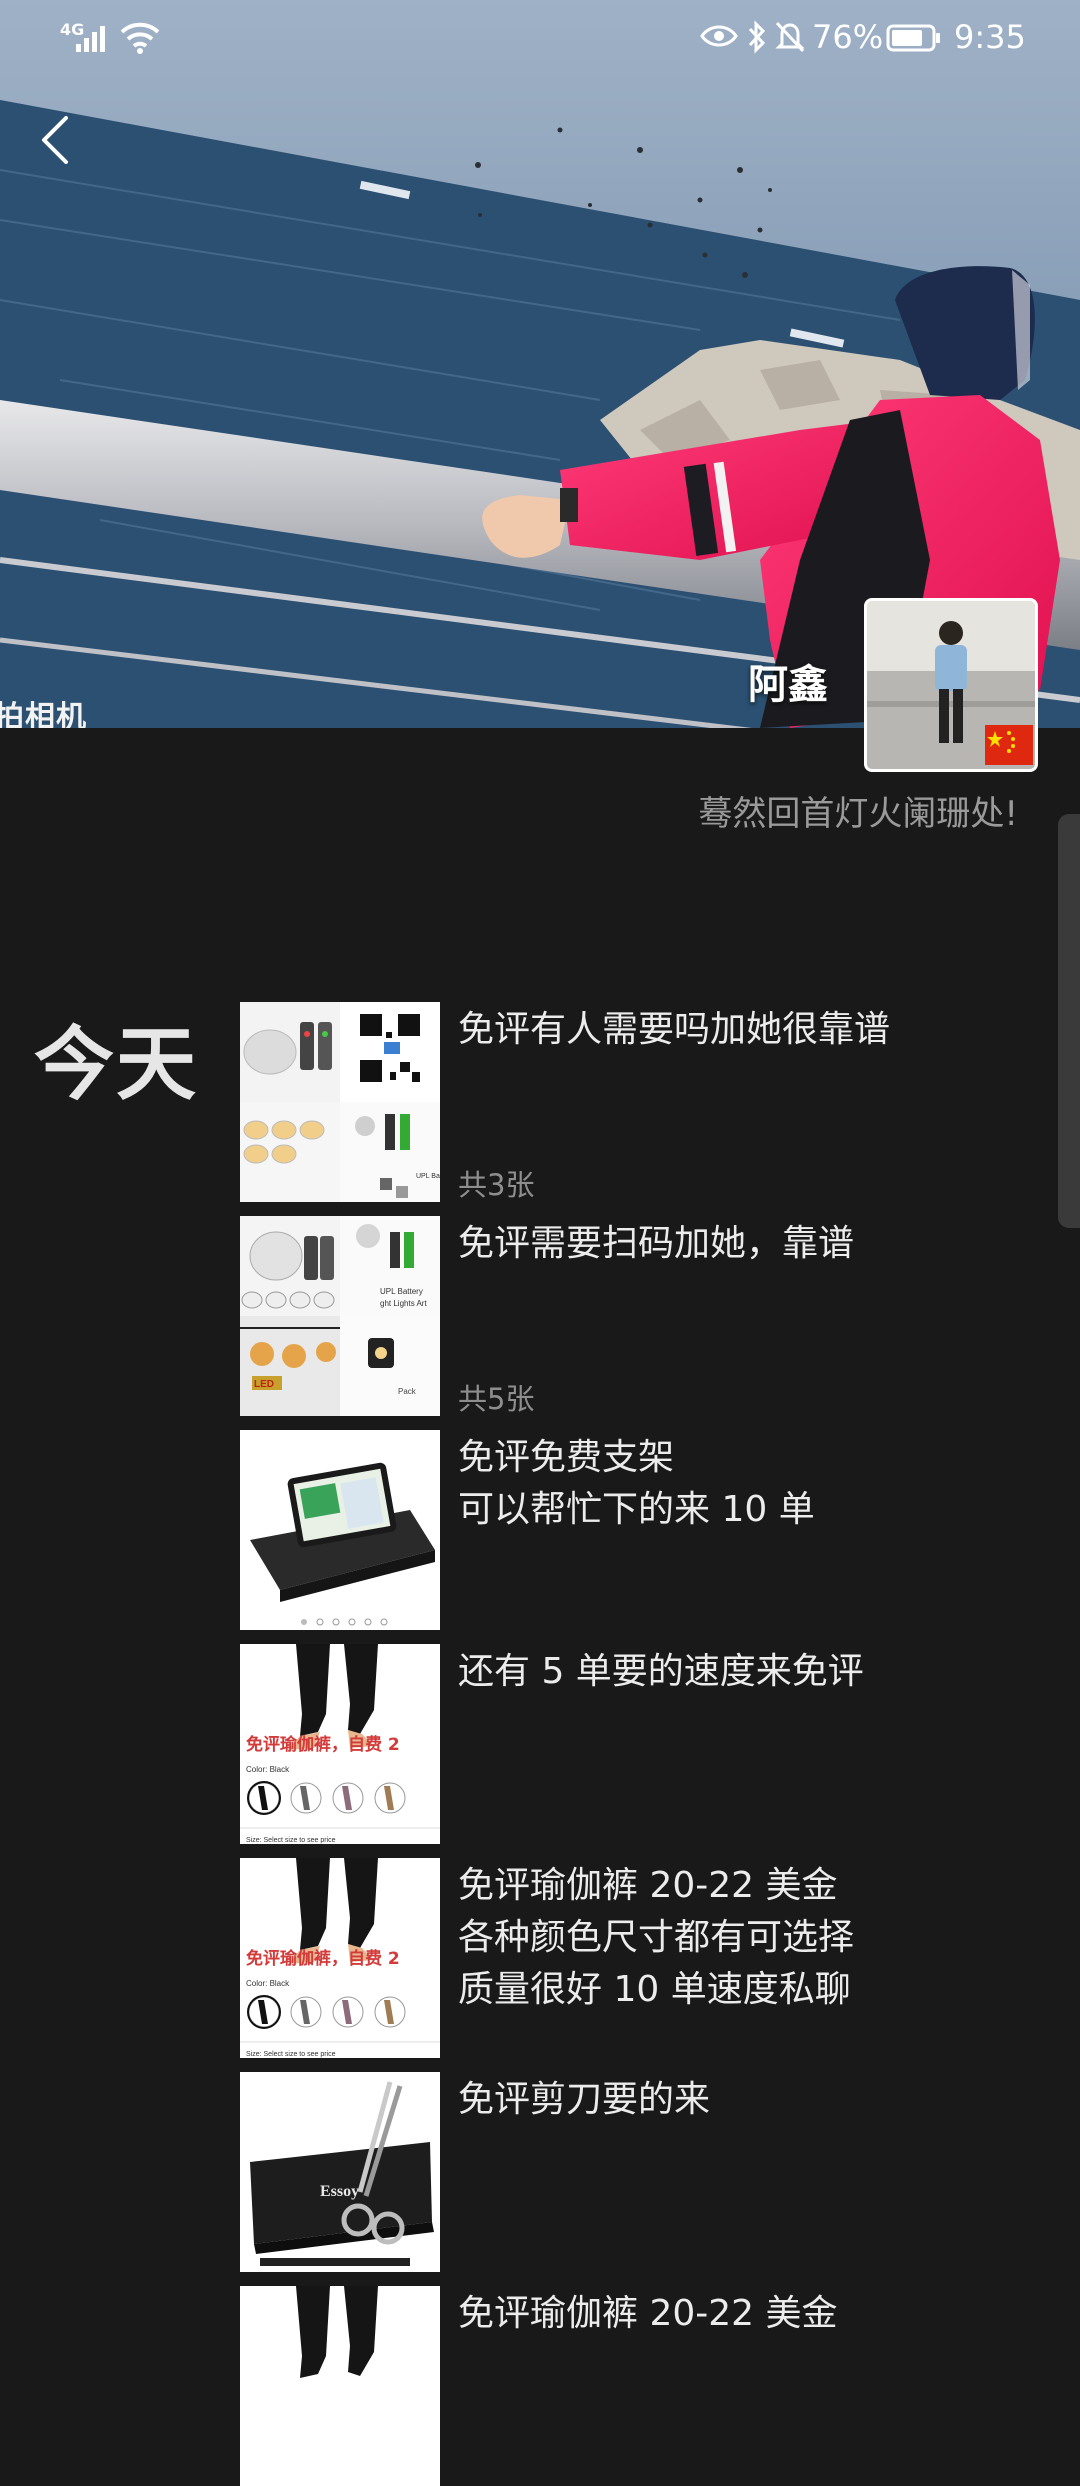  I want to click on profile-signature: 蓦然回首灯火阑珊处!, so click(858, 814).